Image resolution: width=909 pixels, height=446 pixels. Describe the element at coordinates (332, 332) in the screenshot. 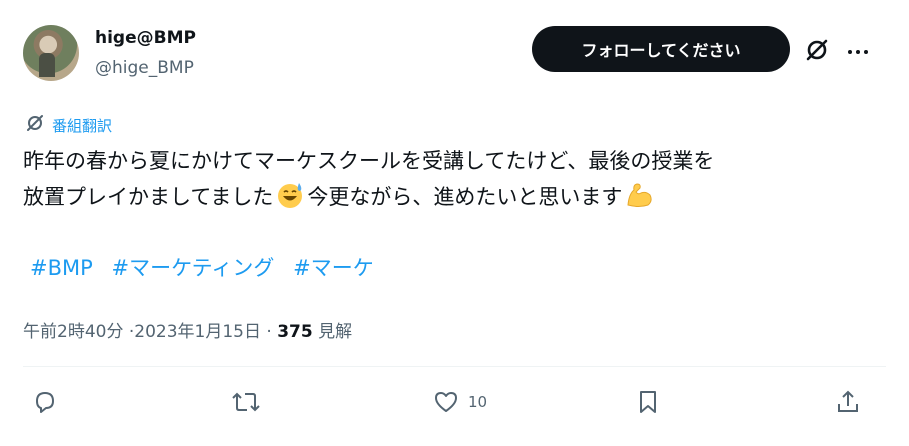

I see `views-label: 見解` at that location.